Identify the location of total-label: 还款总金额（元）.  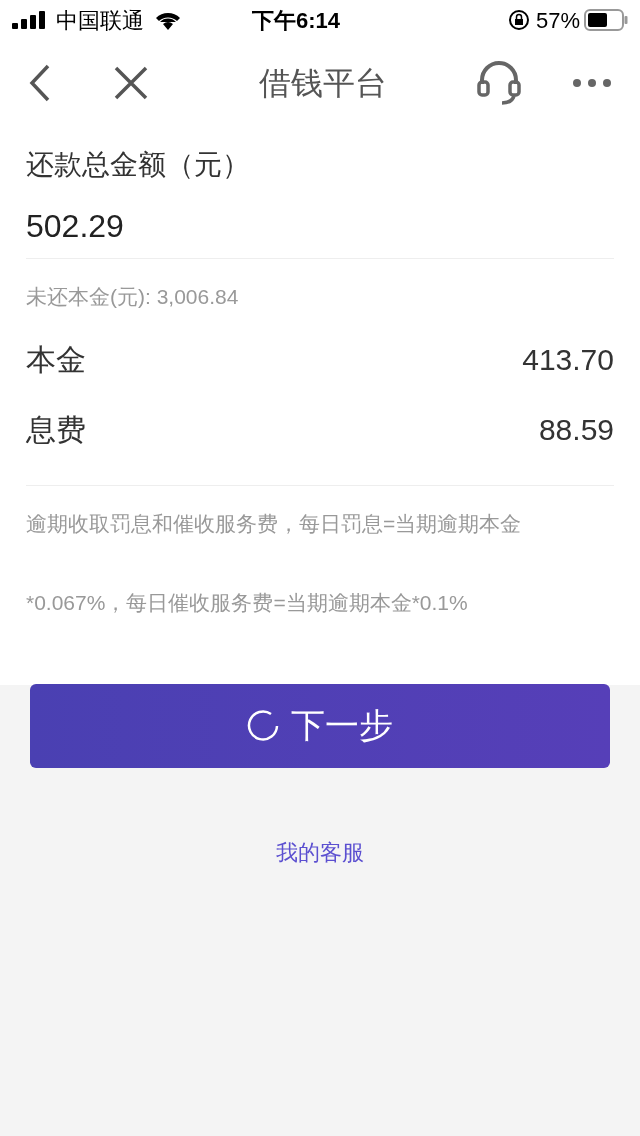
(138, 165).